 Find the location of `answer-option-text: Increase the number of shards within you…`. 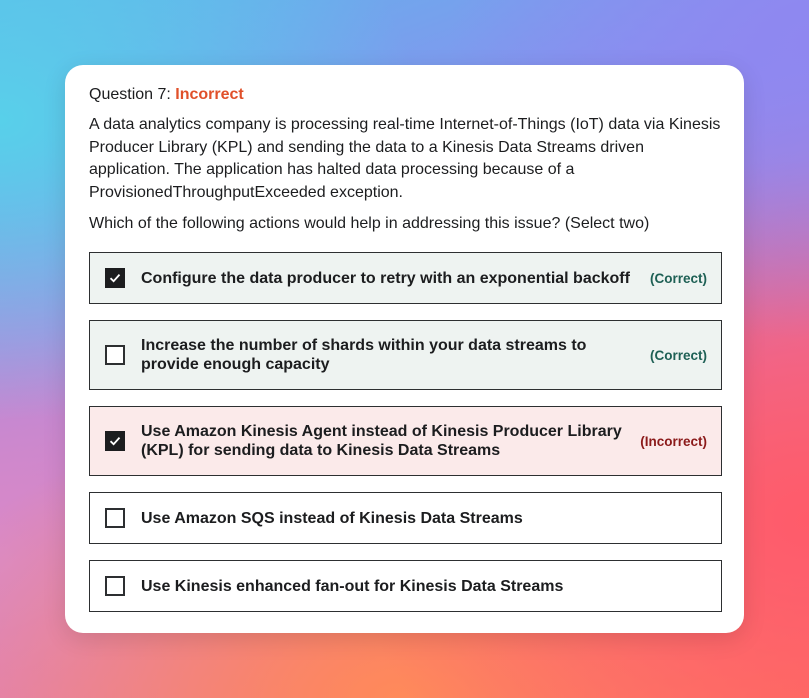

answer-option-text: Increase the number of shards within you… is located at coordinates (364, 355).